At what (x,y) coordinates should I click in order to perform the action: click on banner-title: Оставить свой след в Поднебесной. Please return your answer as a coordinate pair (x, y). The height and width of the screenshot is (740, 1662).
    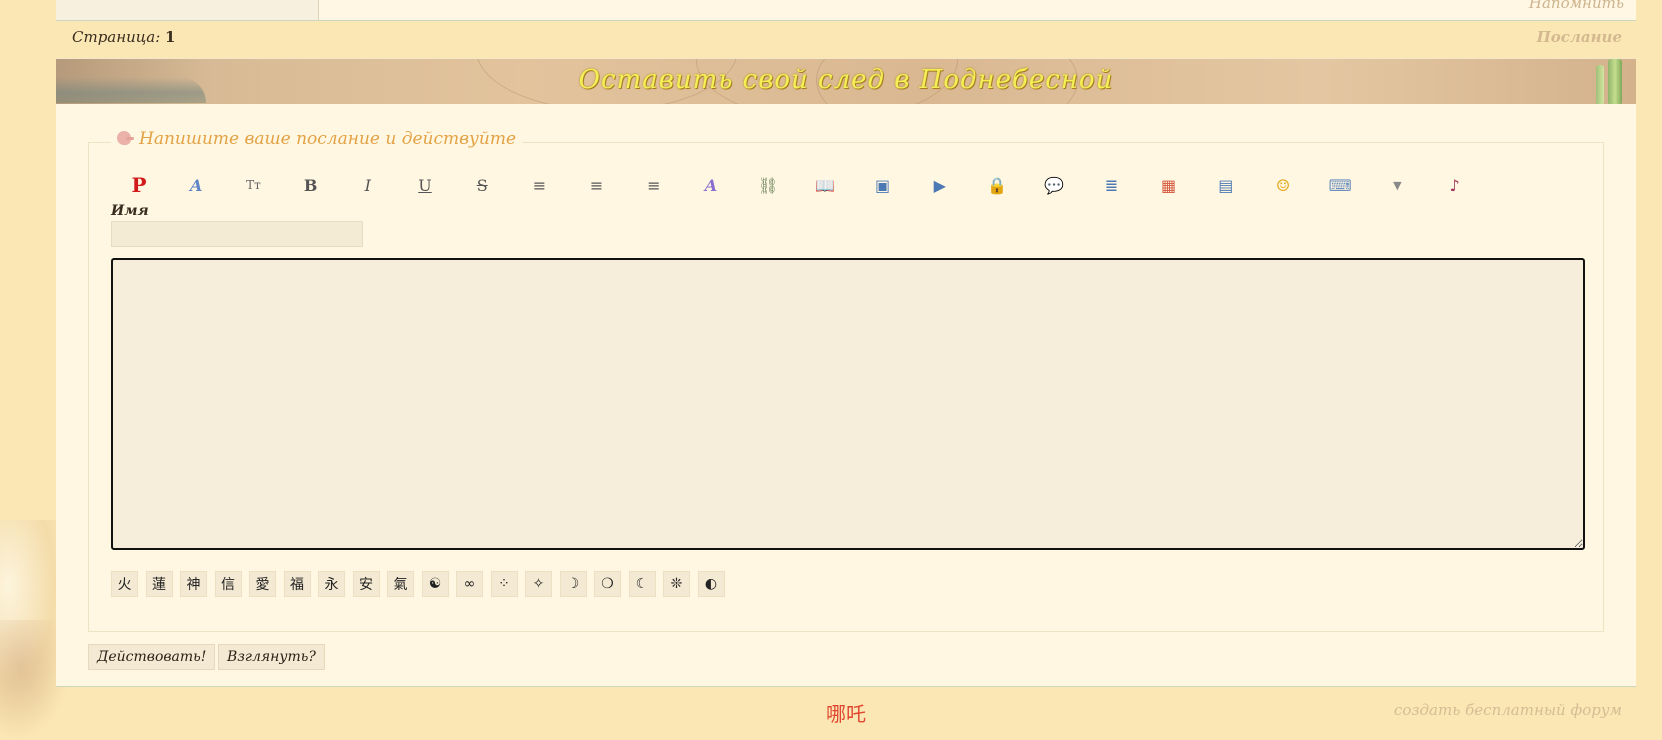
    Looking at the image, I should click on (846, 80).